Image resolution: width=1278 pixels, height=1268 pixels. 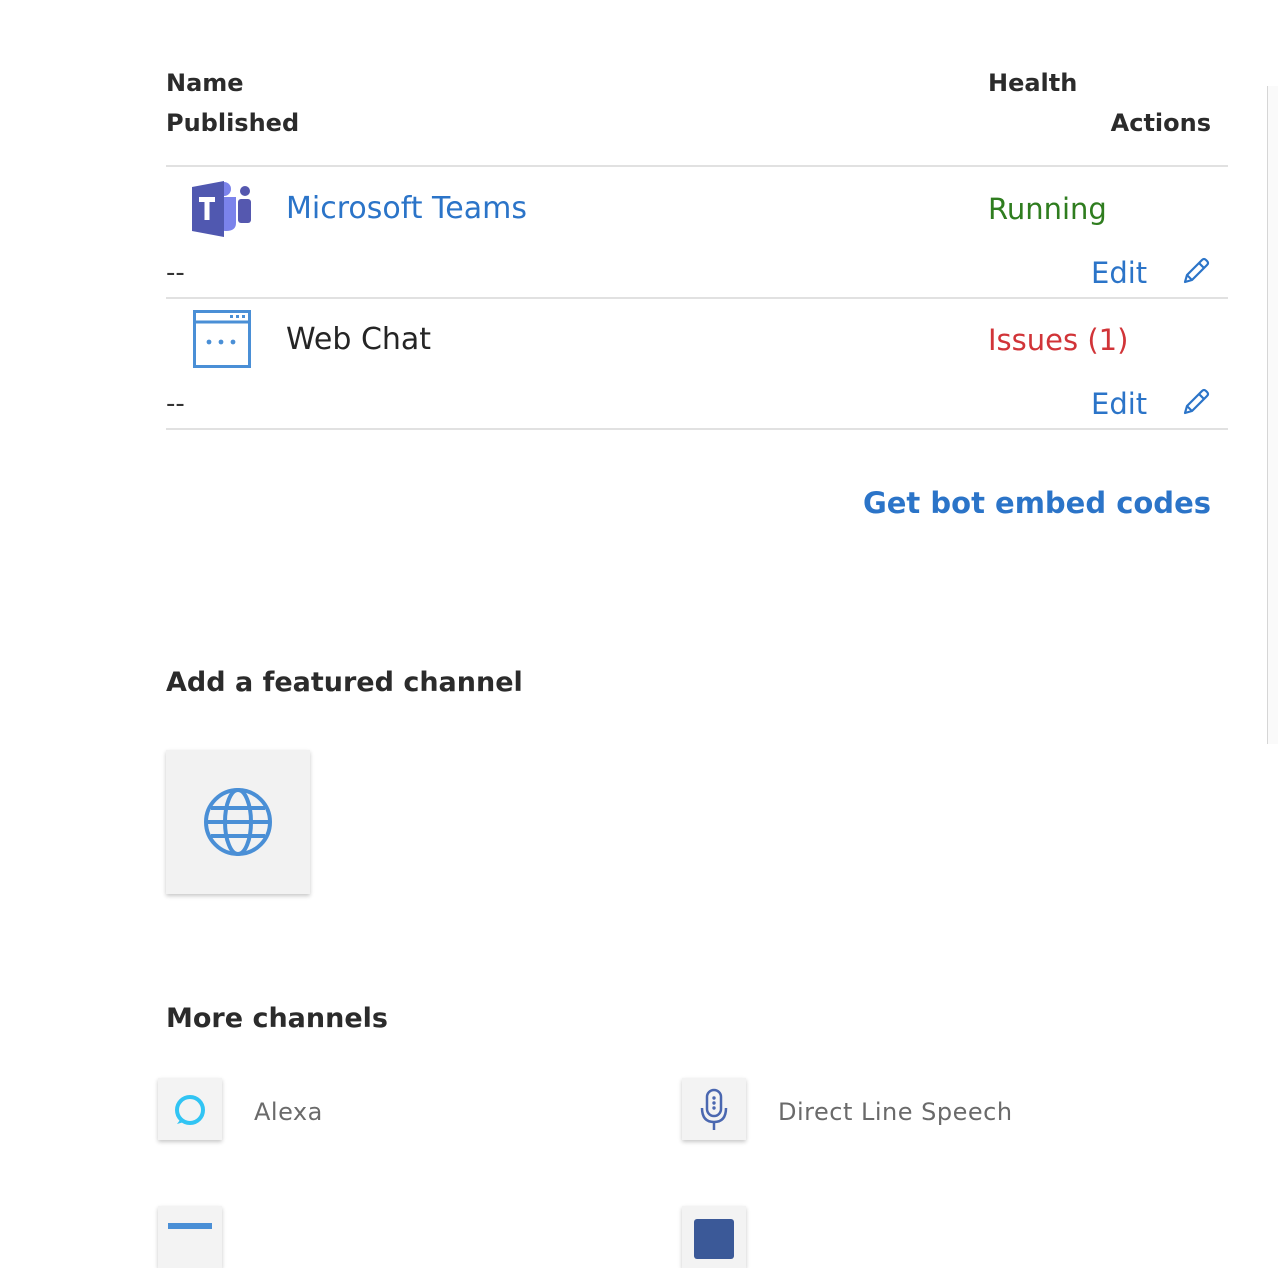 I want to click on alexa-icon, so click(x=190, y=1110).